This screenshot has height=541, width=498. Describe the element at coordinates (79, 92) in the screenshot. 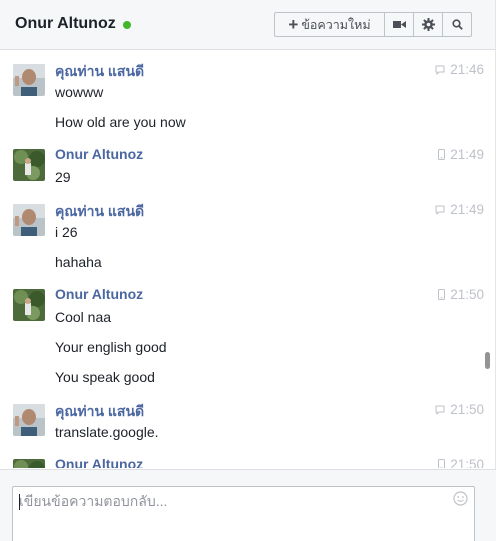

I see `message-text: wowww` at that location.